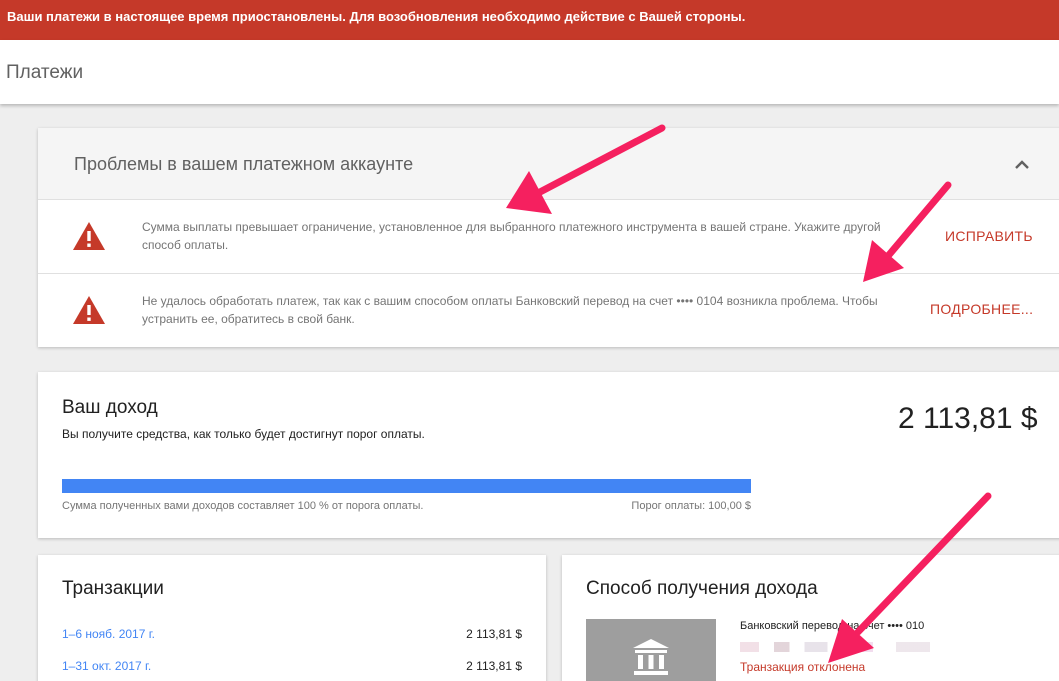 This screenshot has height=681, width=1059. I want to click on transaction-date-link: 1–31 окт. 2017 г., so click(106, 666).